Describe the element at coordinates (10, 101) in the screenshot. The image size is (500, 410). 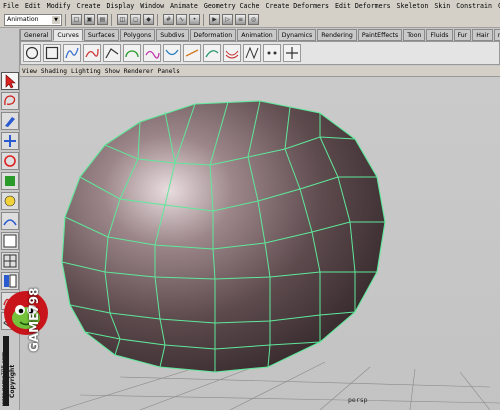
I see `lasso-tool-icon` at that location.